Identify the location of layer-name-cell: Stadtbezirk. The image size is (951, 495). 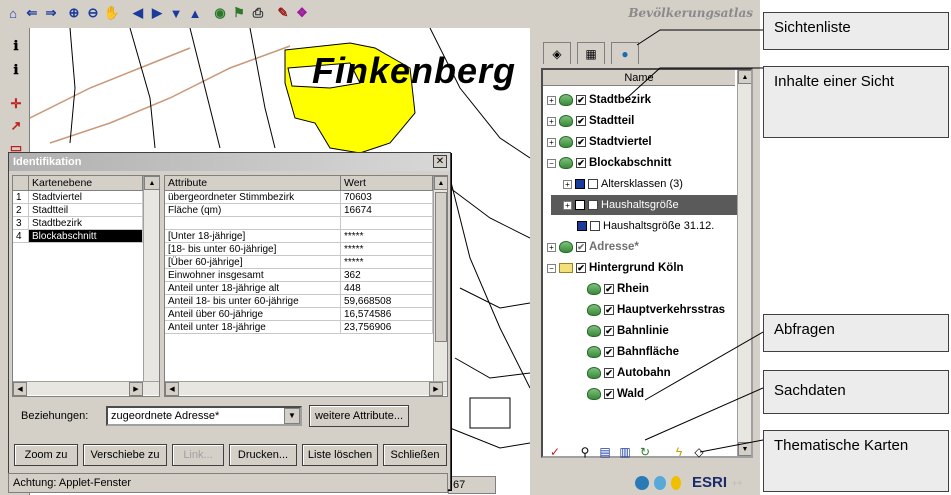
(86, 223).